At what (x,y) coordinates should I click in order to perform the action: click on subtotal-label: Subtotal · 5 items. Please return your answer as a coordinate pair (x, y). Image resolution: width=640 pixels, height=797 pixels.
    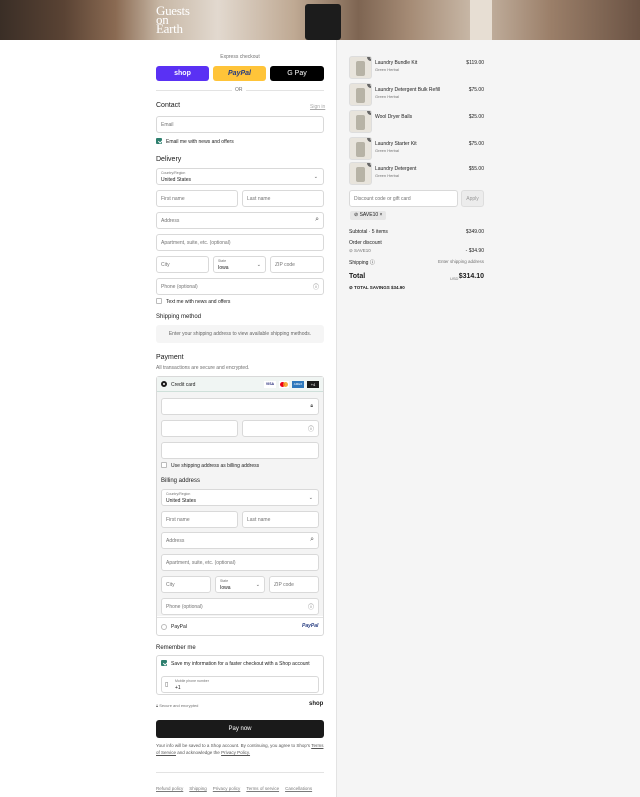
    Looking at the image, I should click on (368, 232).